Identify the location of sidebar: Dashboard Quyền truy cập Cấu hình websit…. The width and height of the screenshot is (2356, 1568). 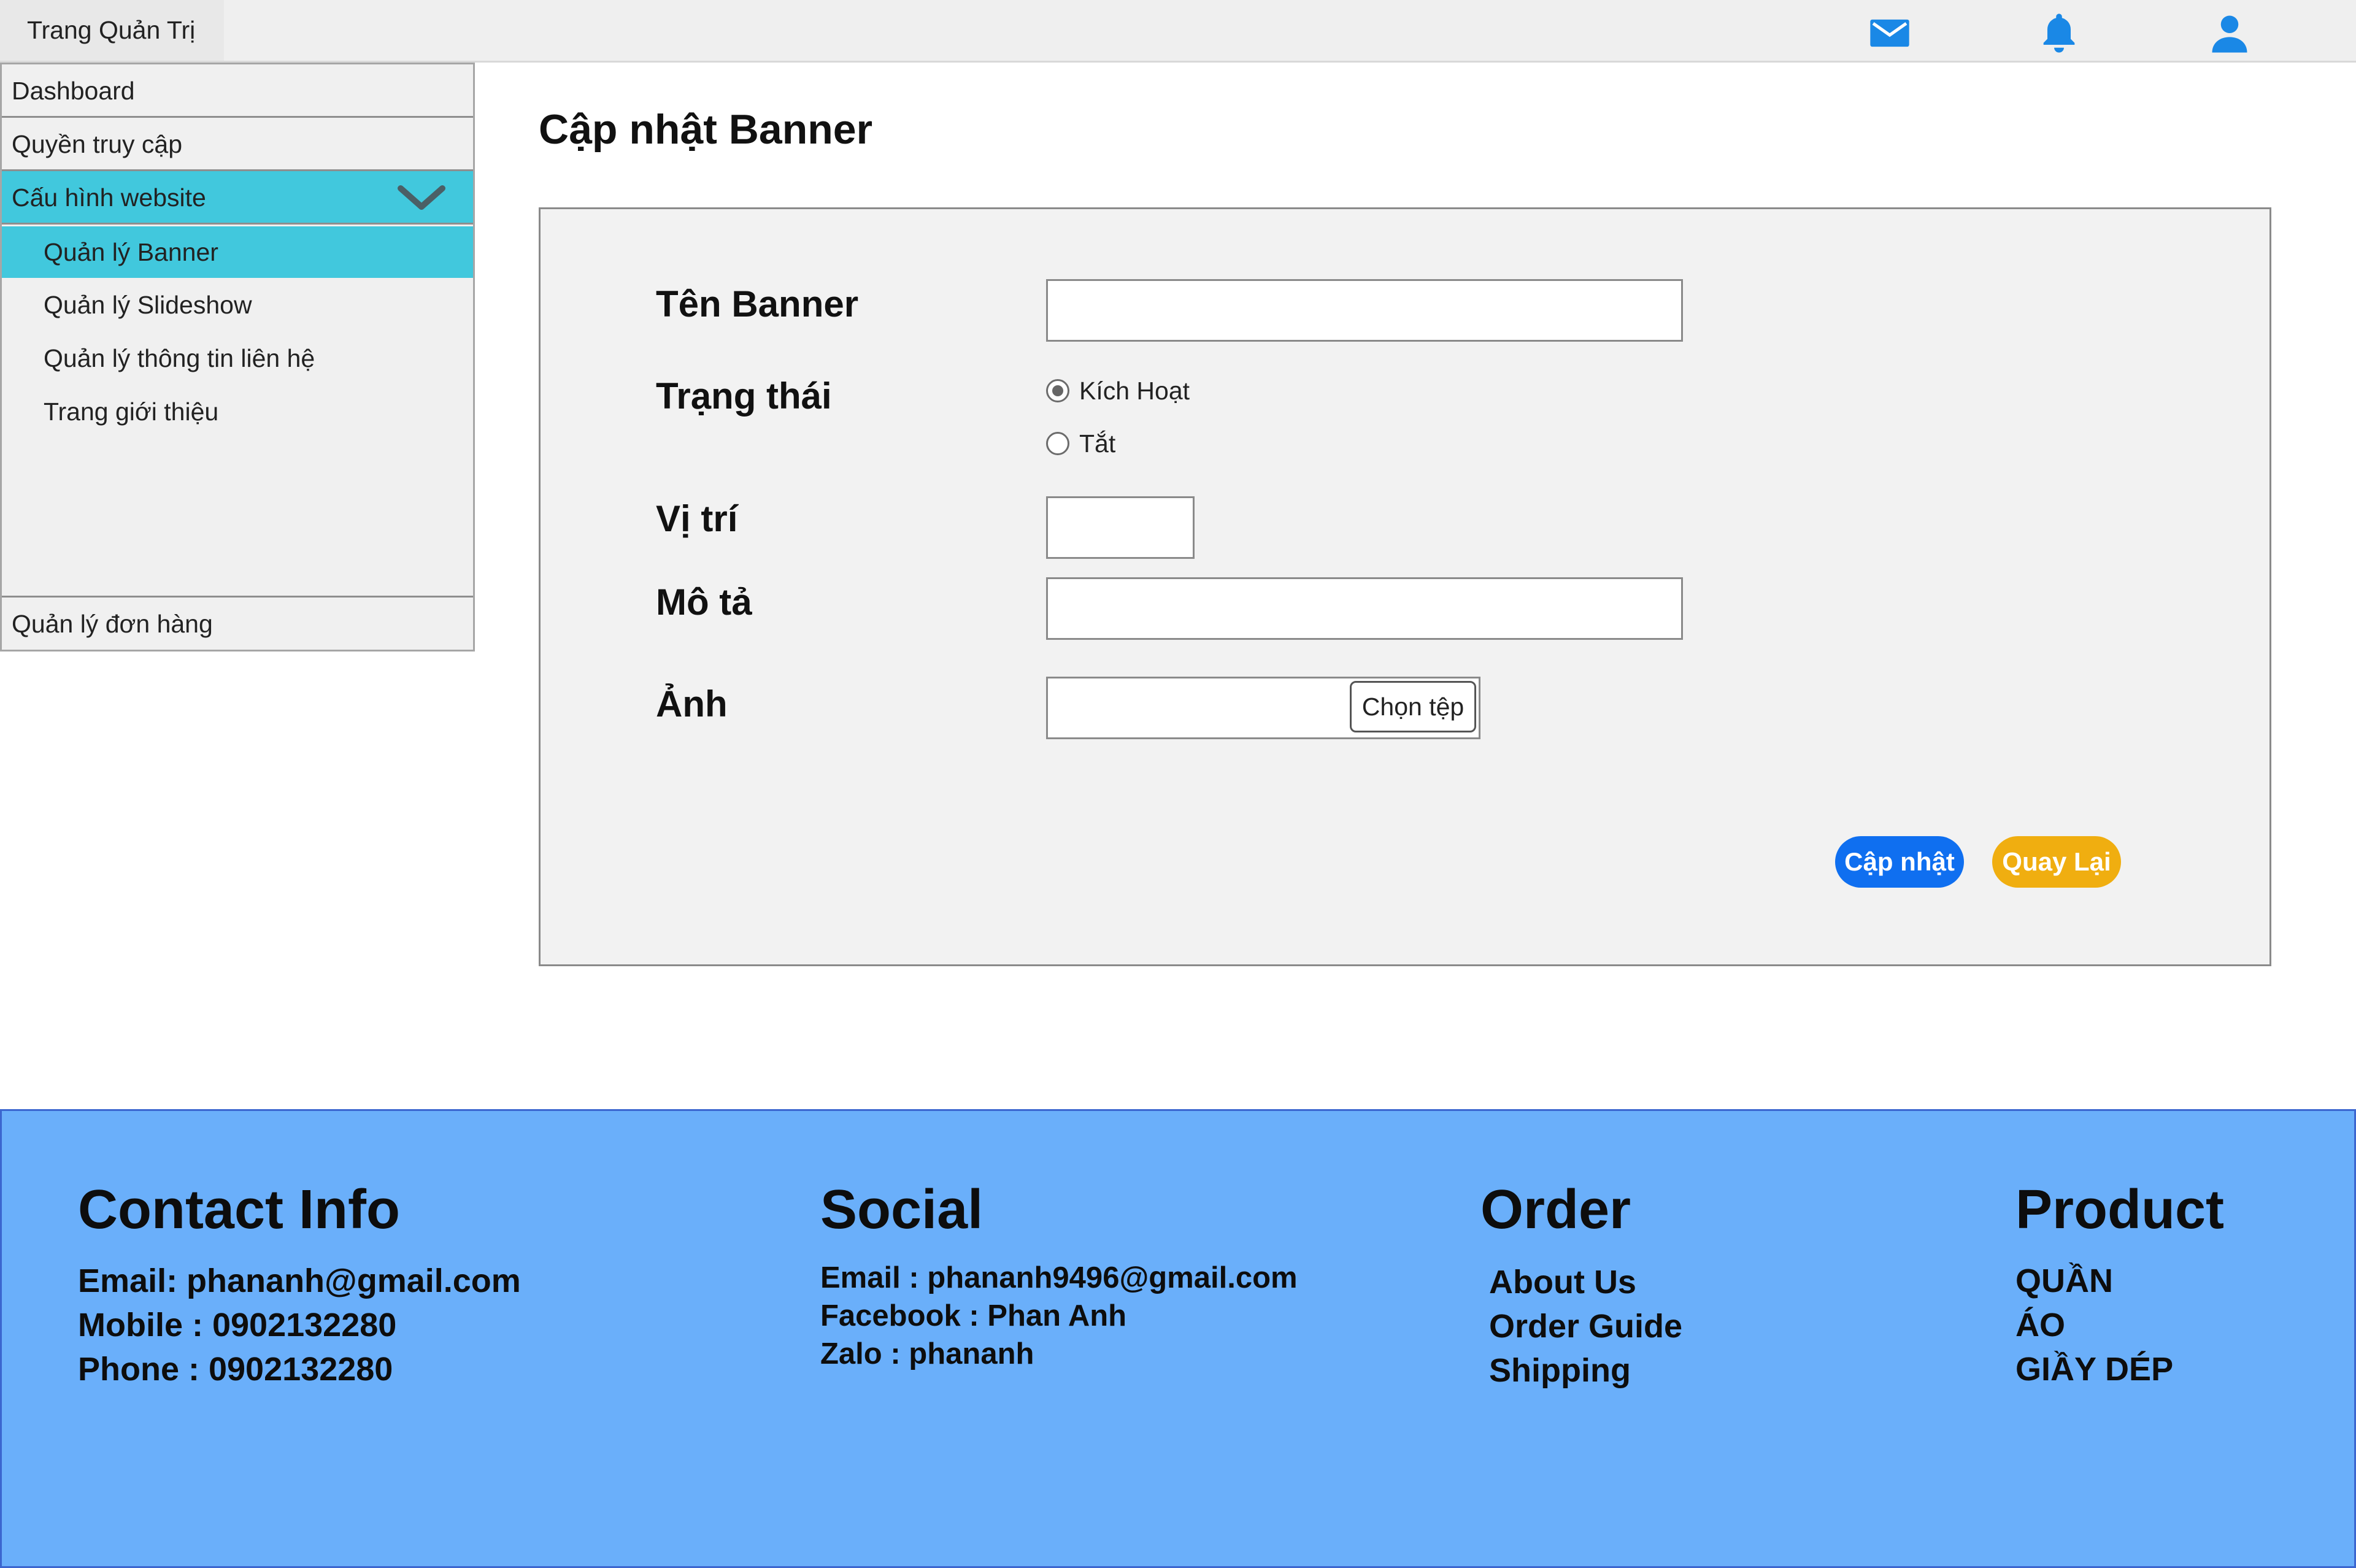
(237, 357).